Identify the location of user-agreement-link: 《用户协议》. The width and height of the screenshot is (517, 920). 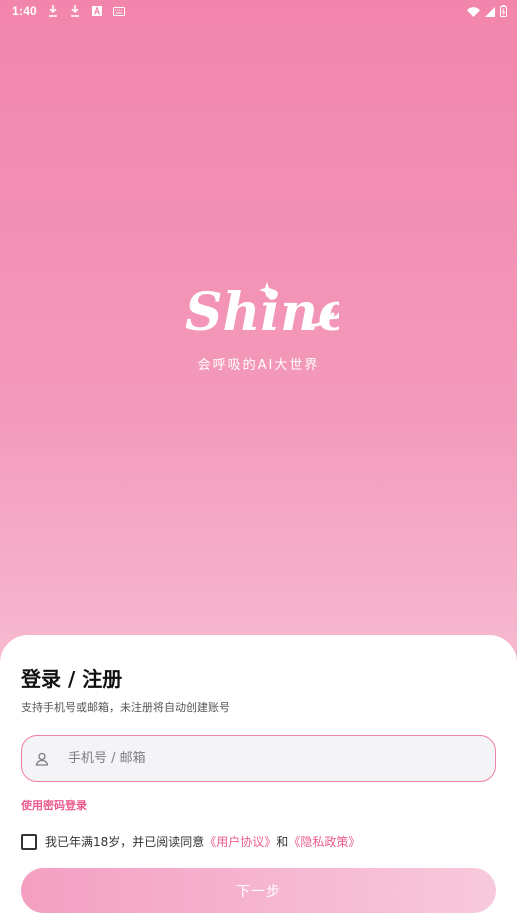
(240, 841).